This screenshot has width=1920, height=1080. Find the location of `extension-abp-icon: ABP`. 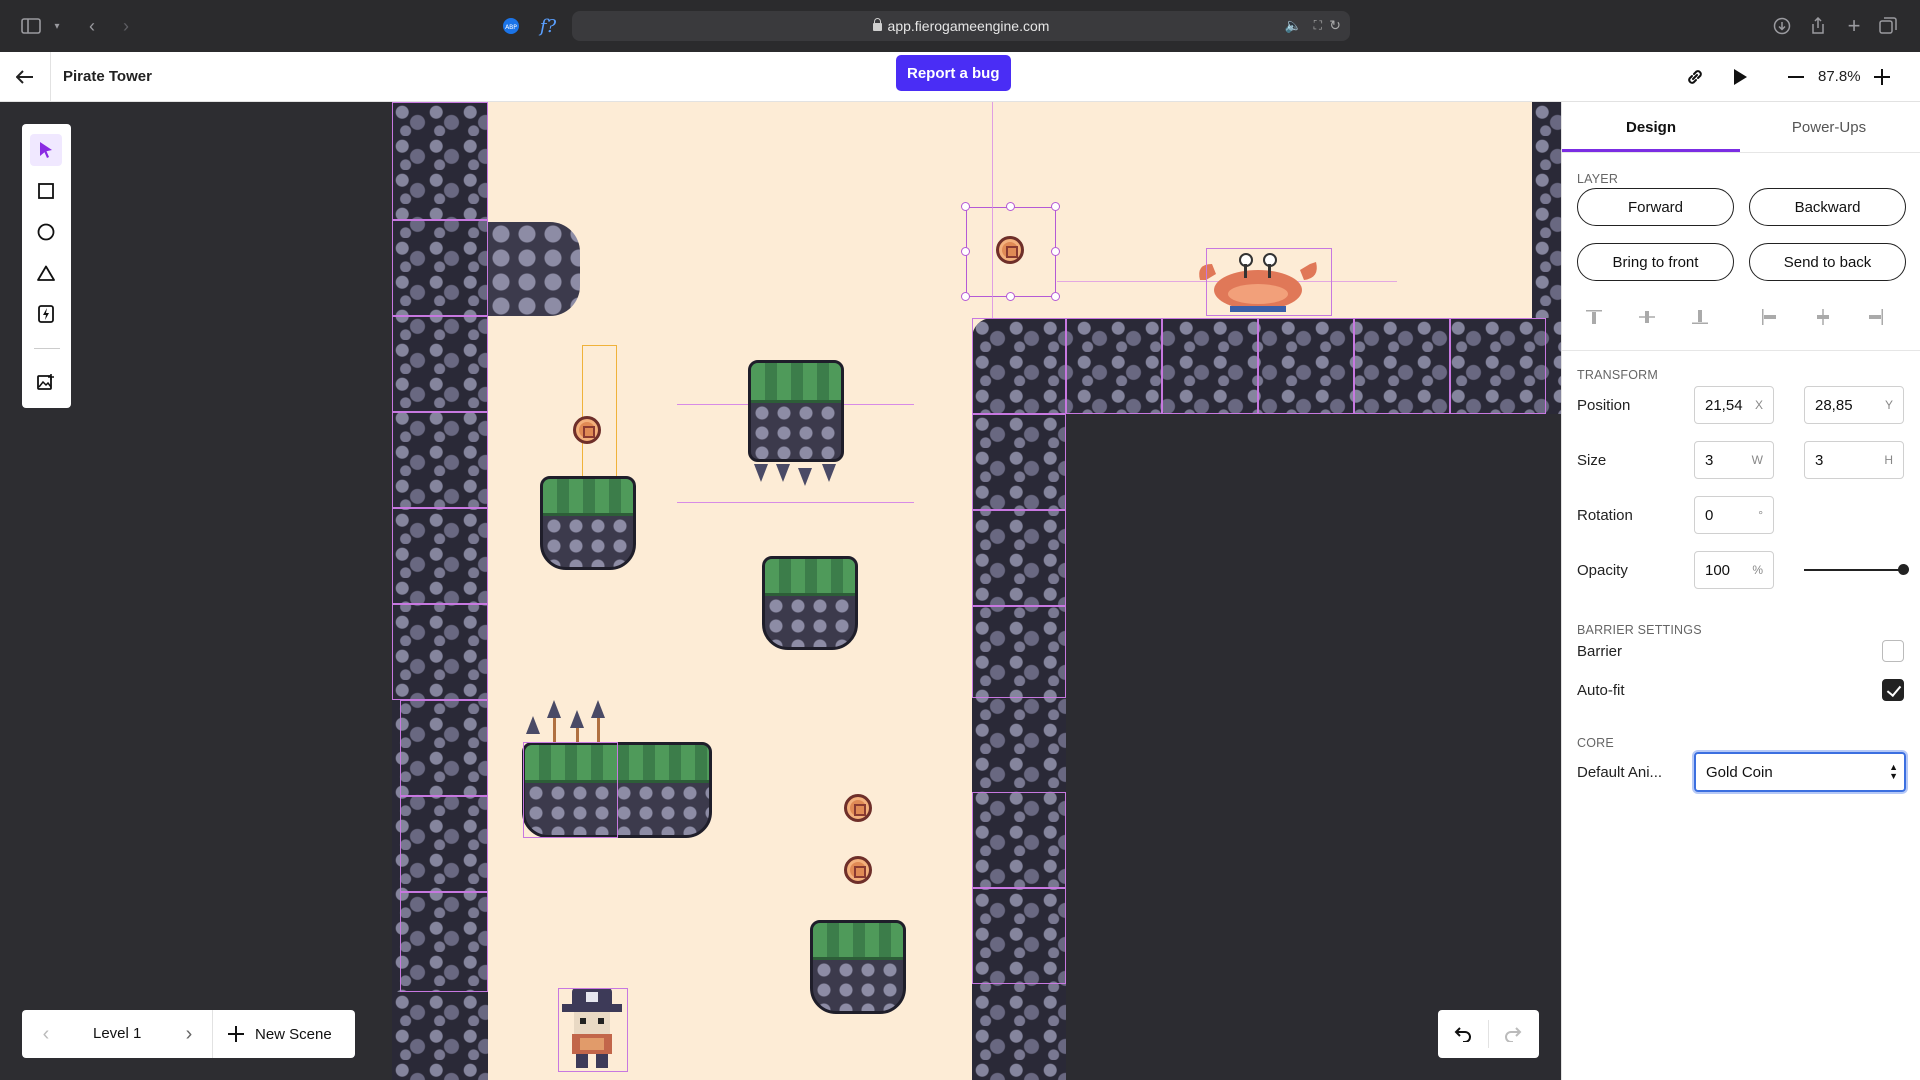

extension-abp-icon: ABP is located at coordinates (511, 26).